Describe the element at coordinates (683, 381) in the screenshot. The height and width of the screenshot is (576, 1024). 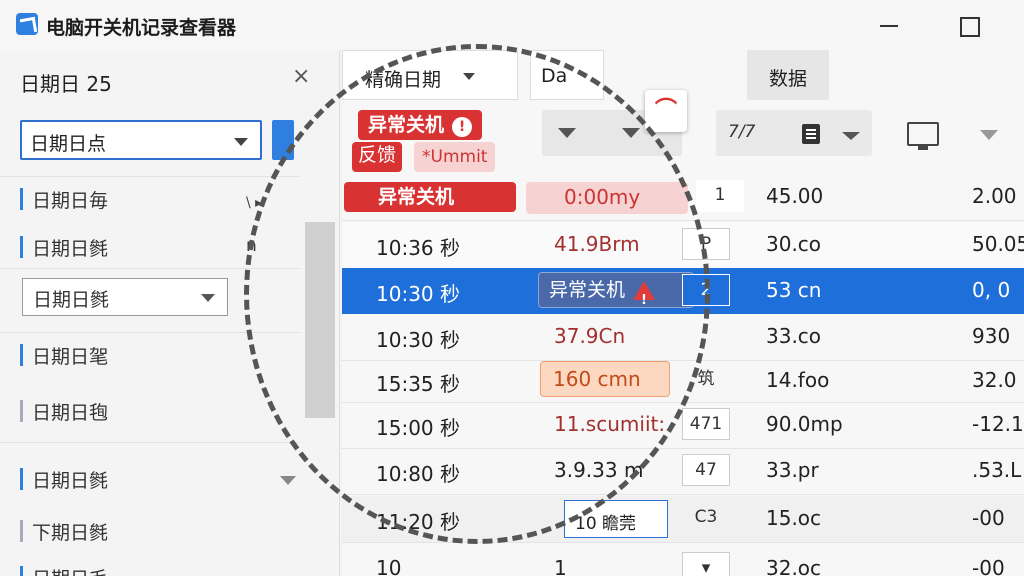
I see `table-row: 15:35 秒 160 cmn 筑 14.foo 32.0` at that location.